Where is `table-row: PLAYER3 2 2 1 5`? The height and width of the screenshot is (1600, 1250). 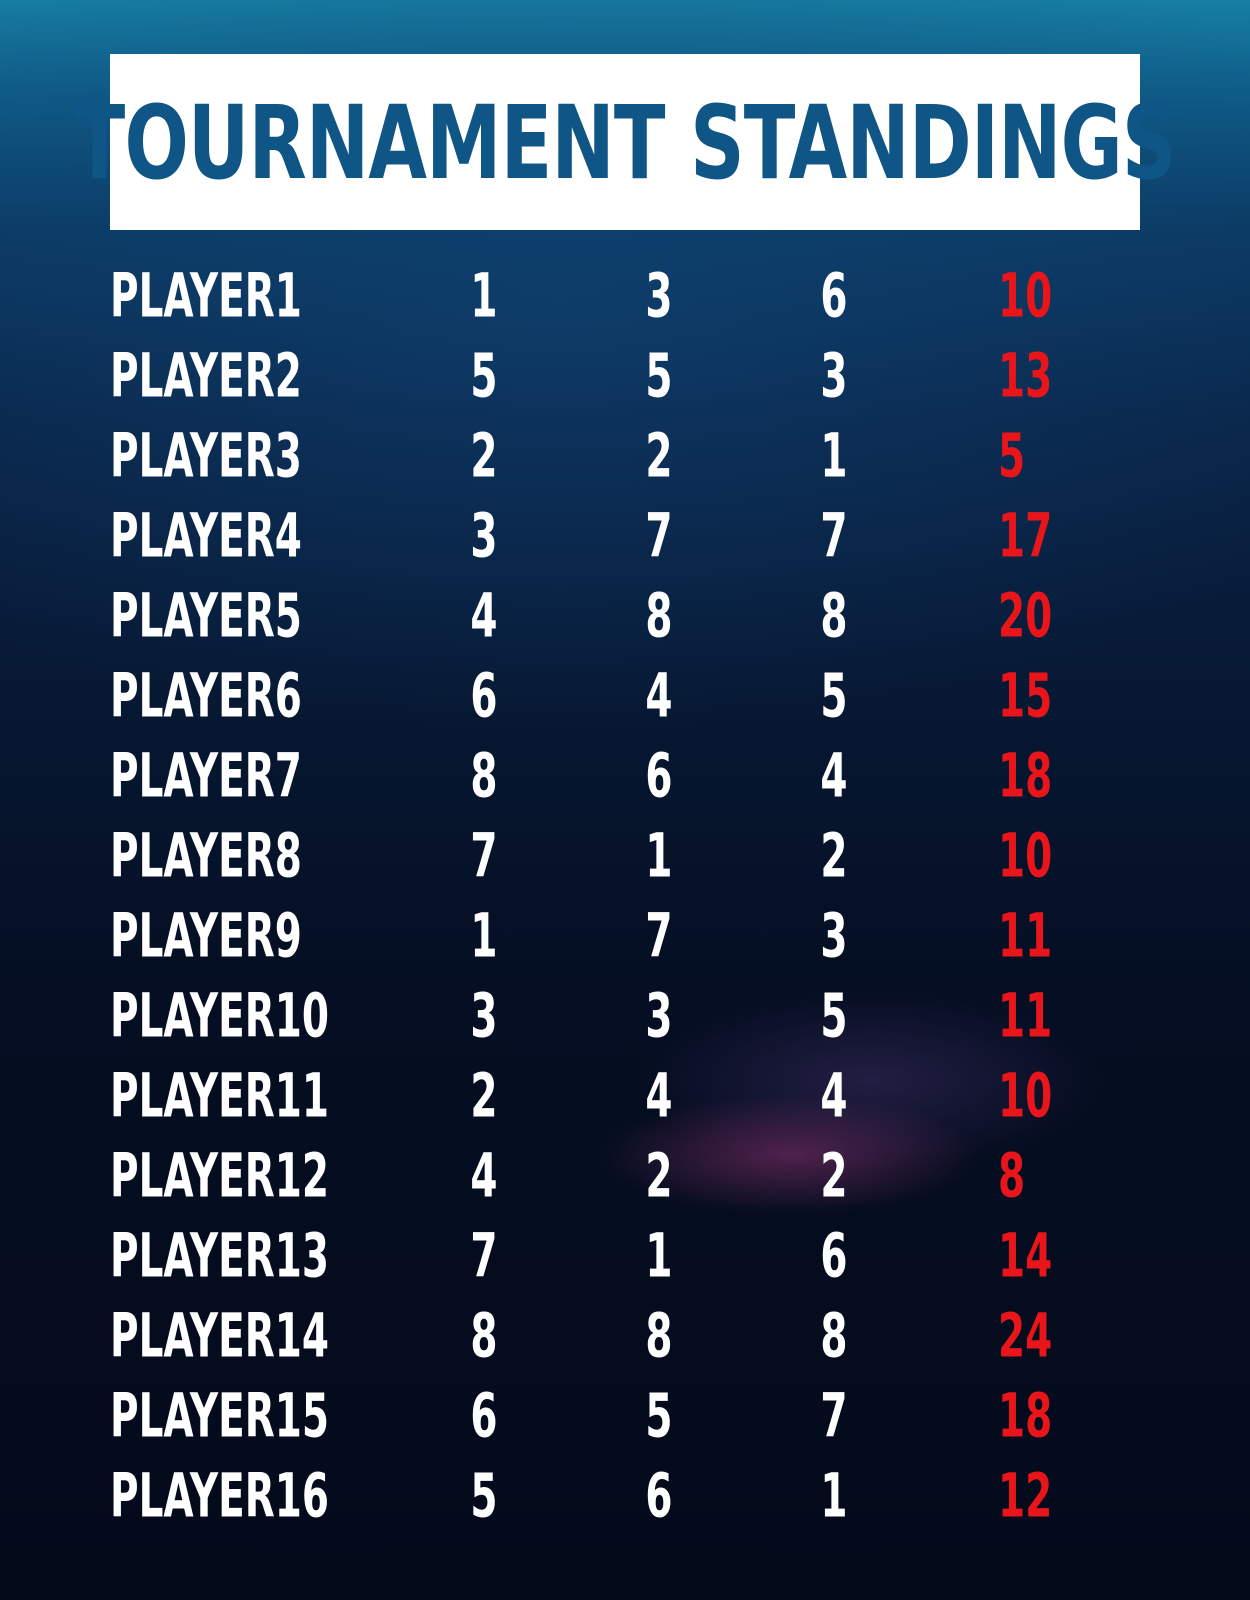
table-row: PLAYER3 2 2 1 5 is located at coordinates (625, 456).